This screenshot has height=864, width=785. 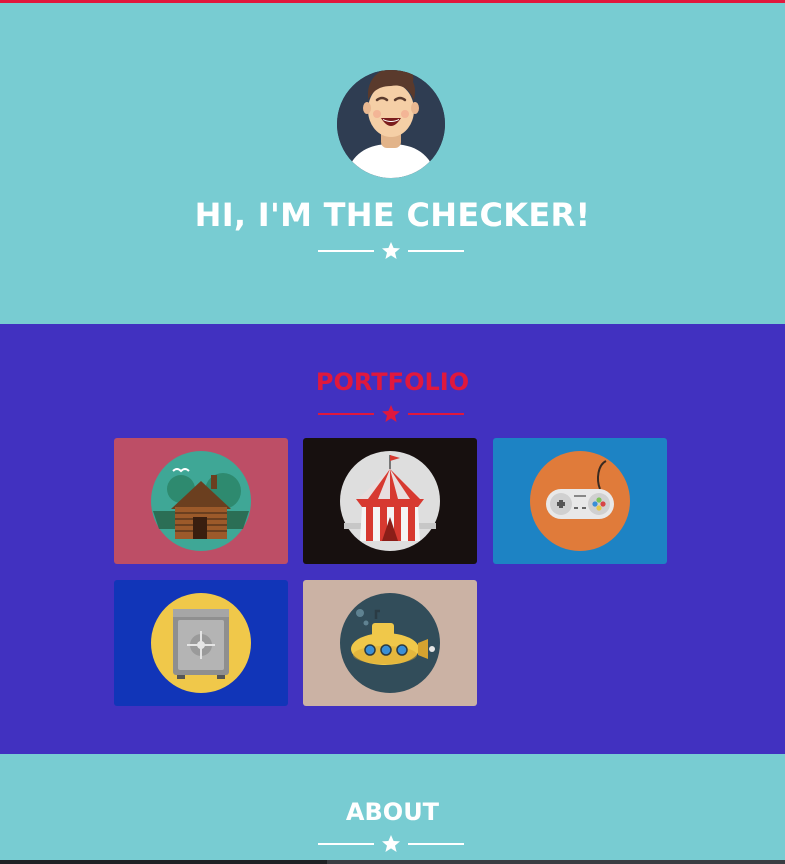 I want to click on log-cabin-icon, so click(x=201, y=501).